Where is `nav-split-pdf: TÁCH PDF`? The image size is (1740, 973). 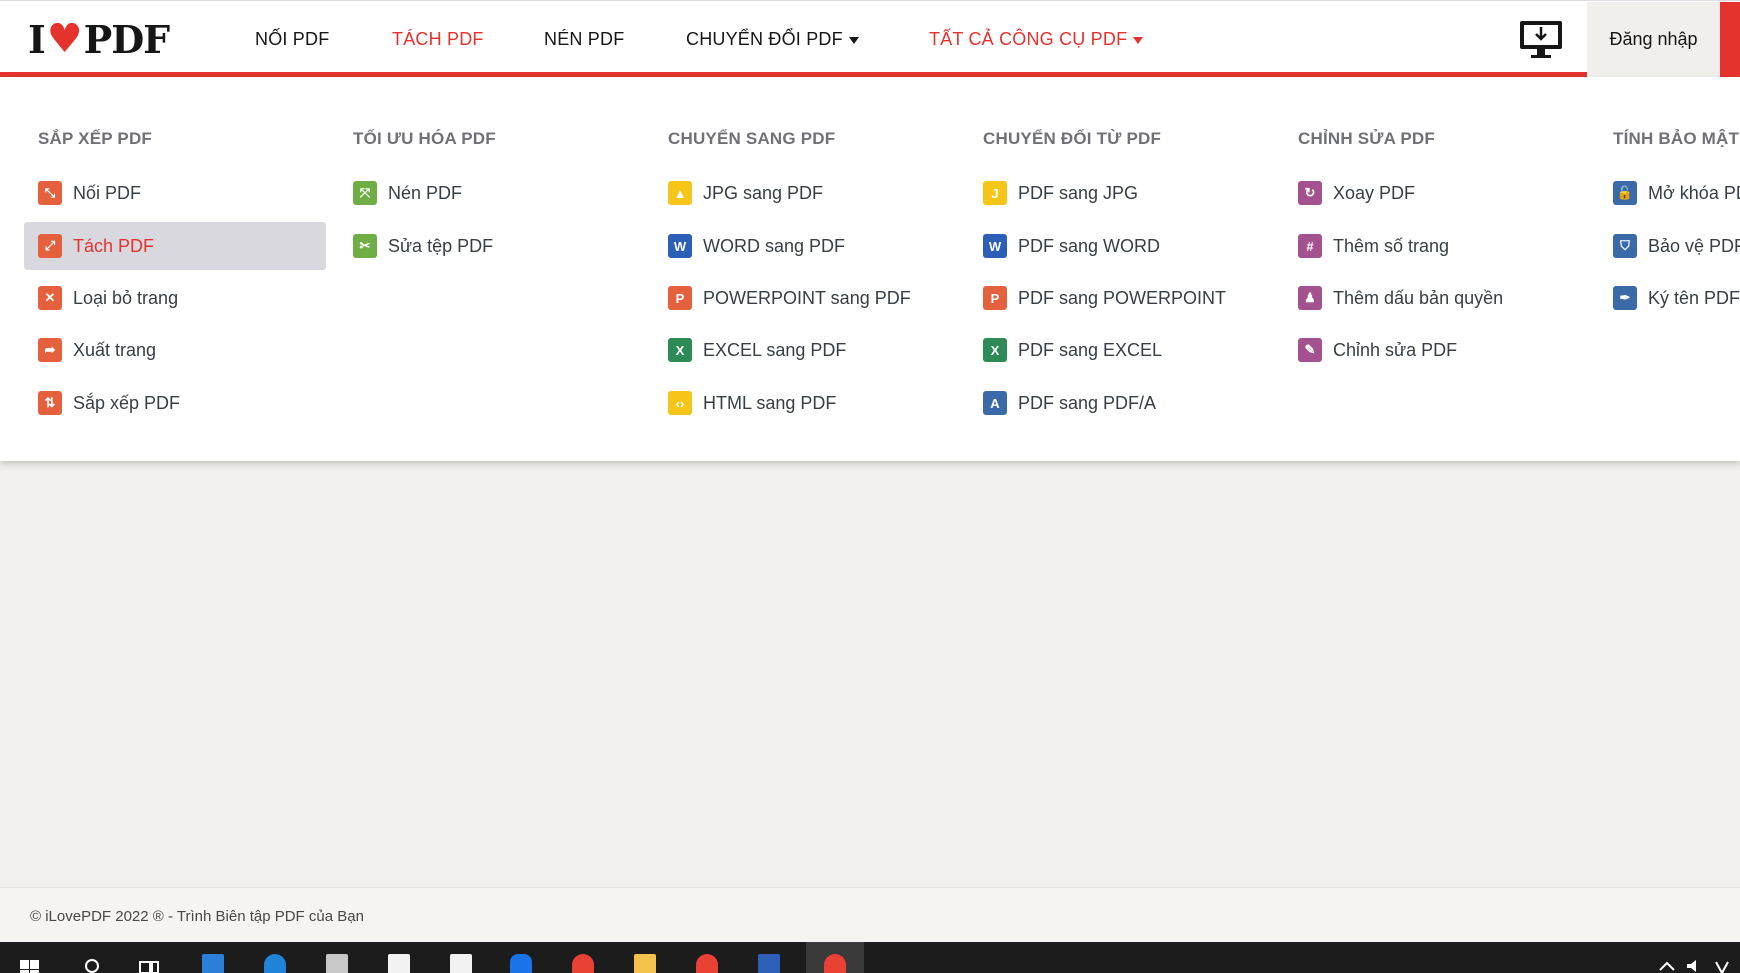
nav-split-pdf: TÁCH PDF is located at coordinates (438, 39).